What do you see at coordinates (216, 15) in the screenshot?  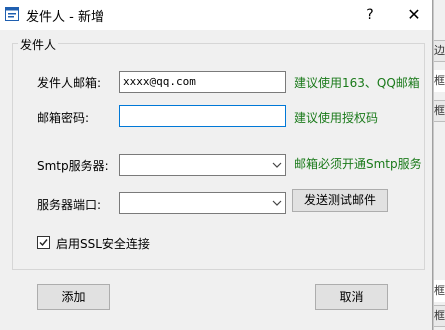 I see `title-bar: 发件人 - 新增 ? ✕` at bounding box center [216, 15].